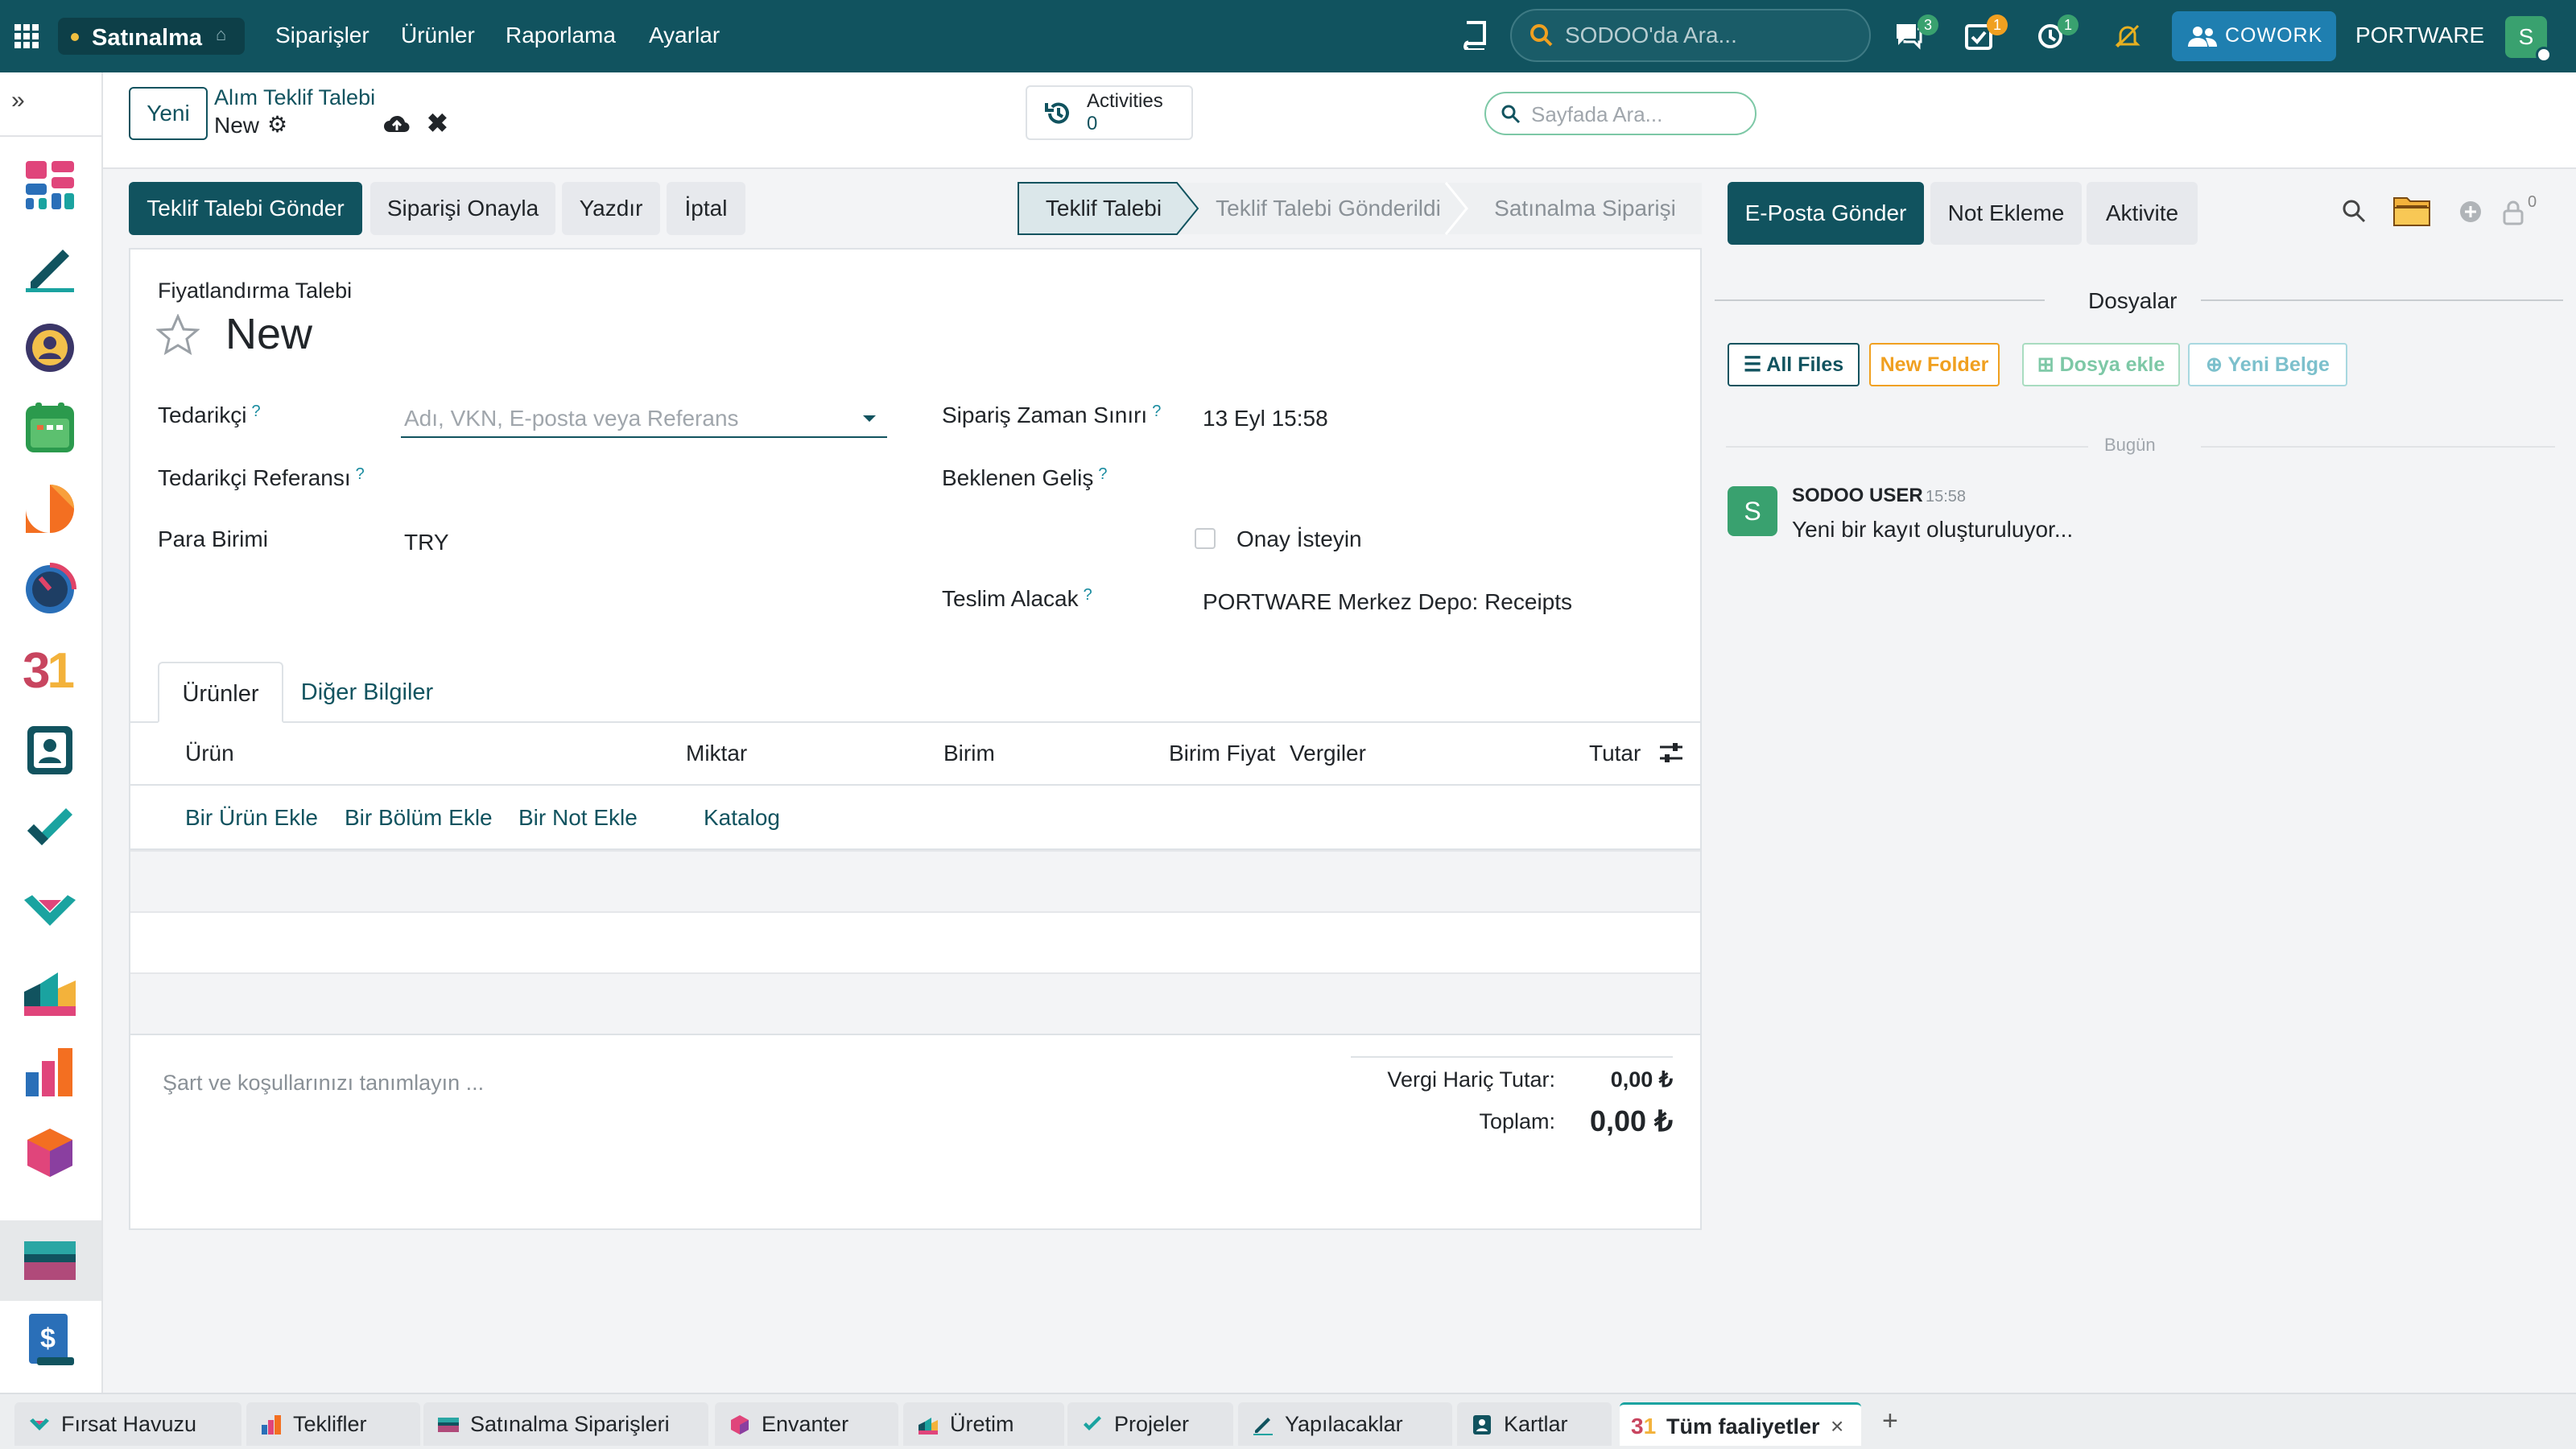 This screenshot has width=2576, height=1449. Describe the element at coordinates (2006, 213) in the screenshot. I see `log-note-button: Not Ekleme` at that location.